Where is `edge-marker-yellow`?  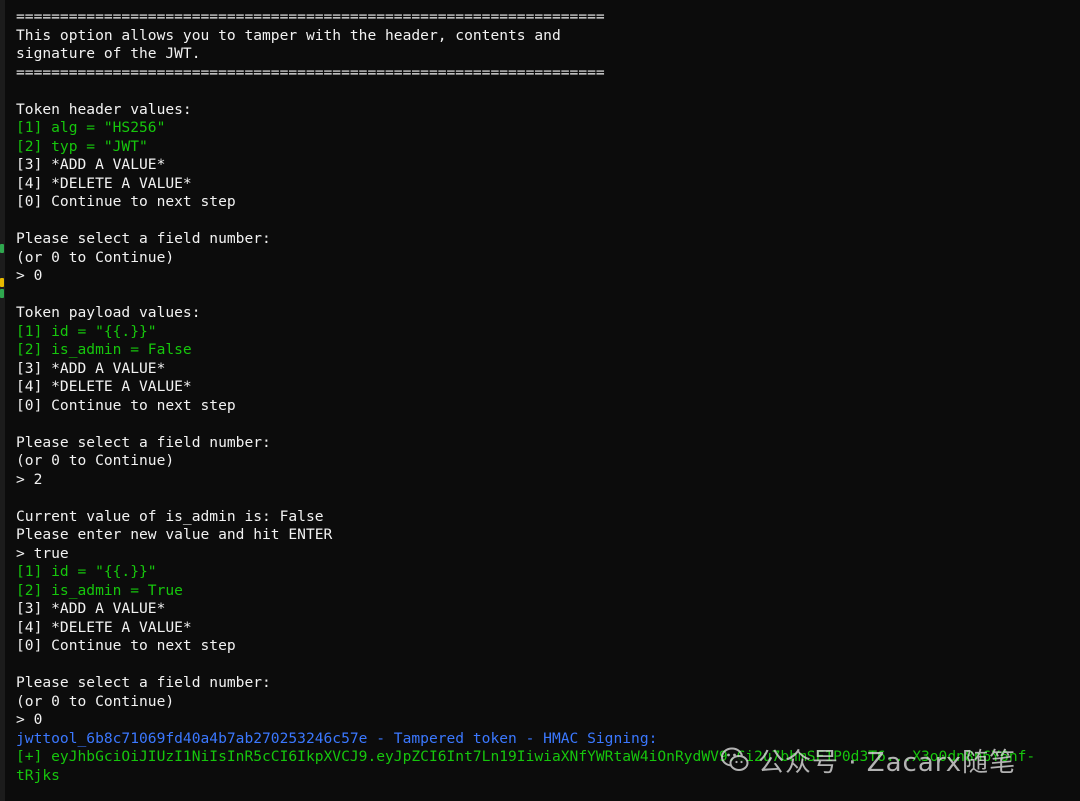 edge-marker-yellow is located at coordinates (2, 282).